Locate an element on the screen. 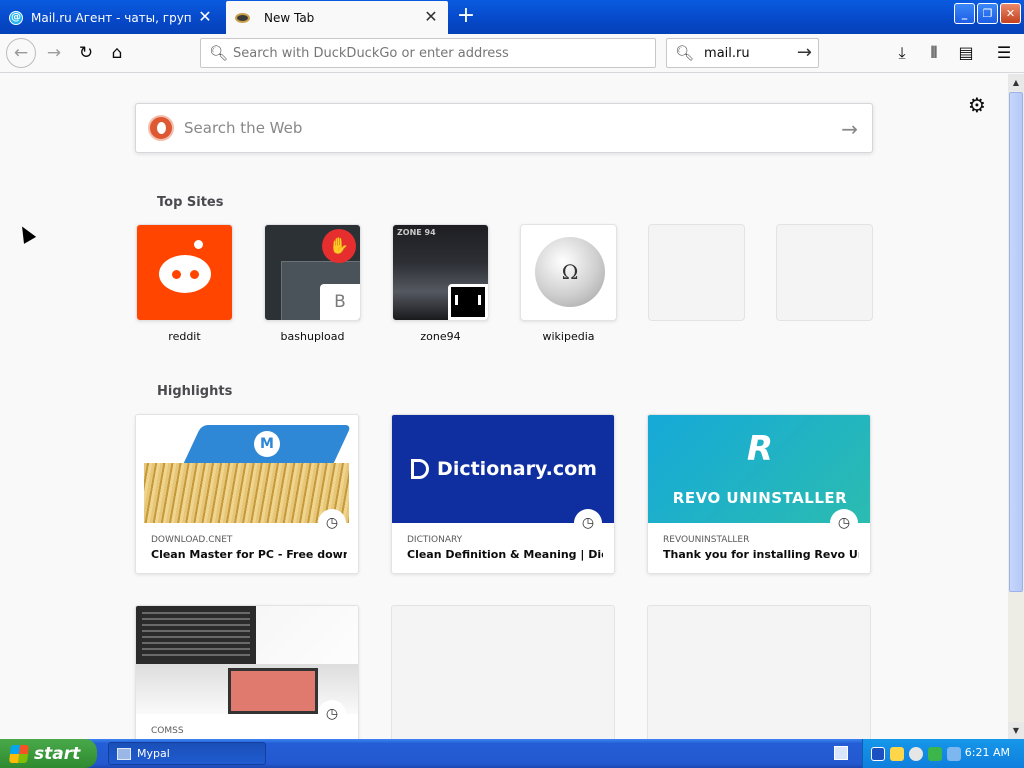  minimize-button: _ is located at coordinates (964, 13).